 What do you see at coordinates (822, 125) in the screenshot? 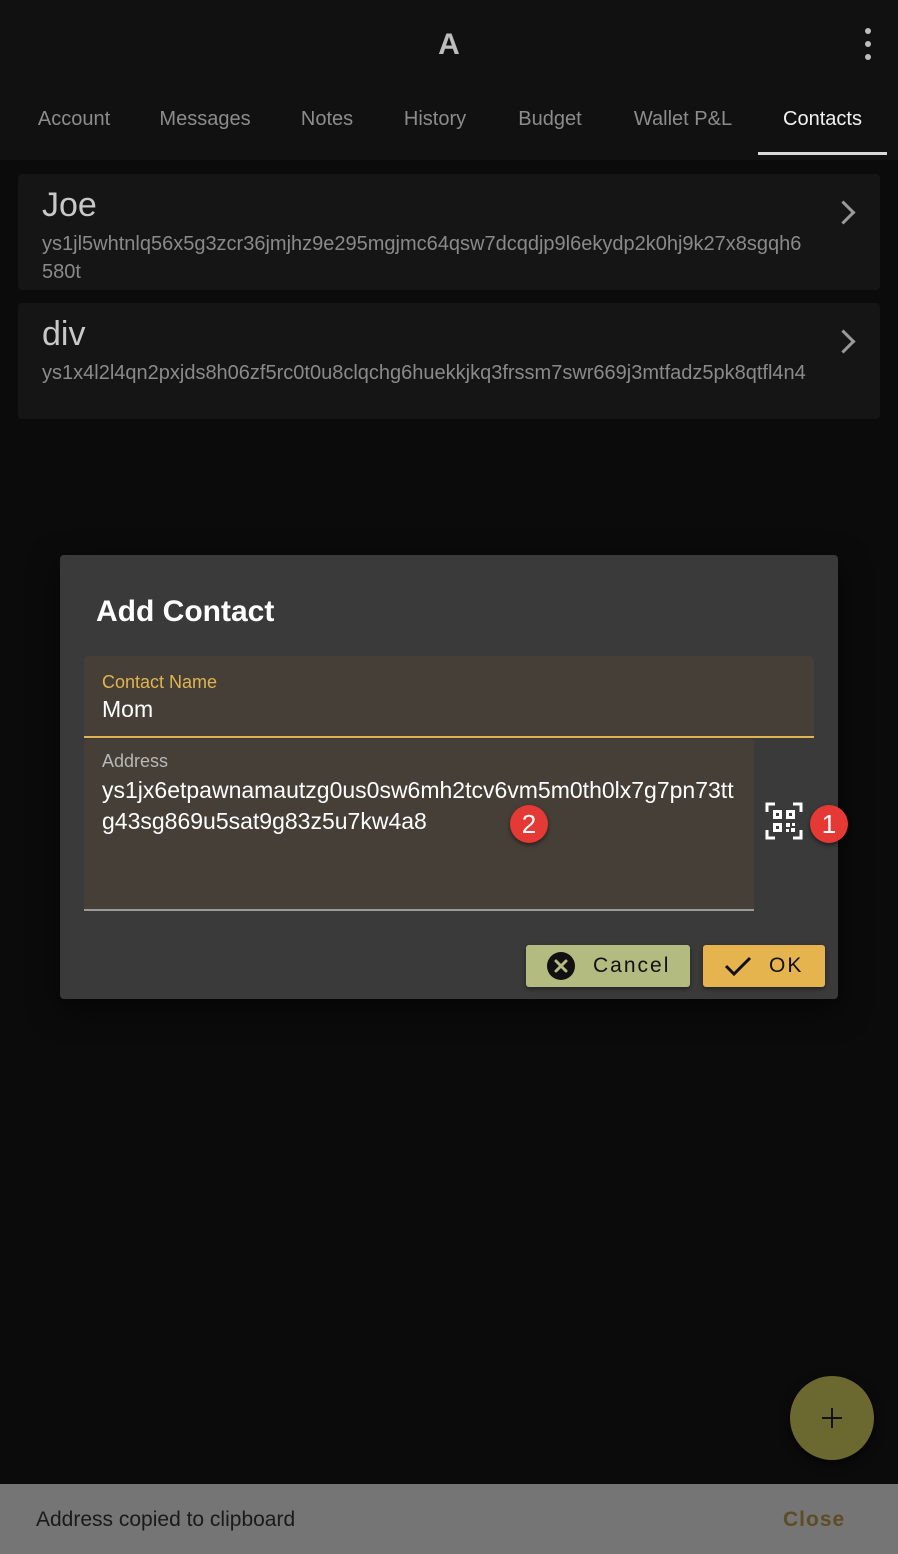
I see `tab-contacts: Contacts` at bounding box center [822, 125].